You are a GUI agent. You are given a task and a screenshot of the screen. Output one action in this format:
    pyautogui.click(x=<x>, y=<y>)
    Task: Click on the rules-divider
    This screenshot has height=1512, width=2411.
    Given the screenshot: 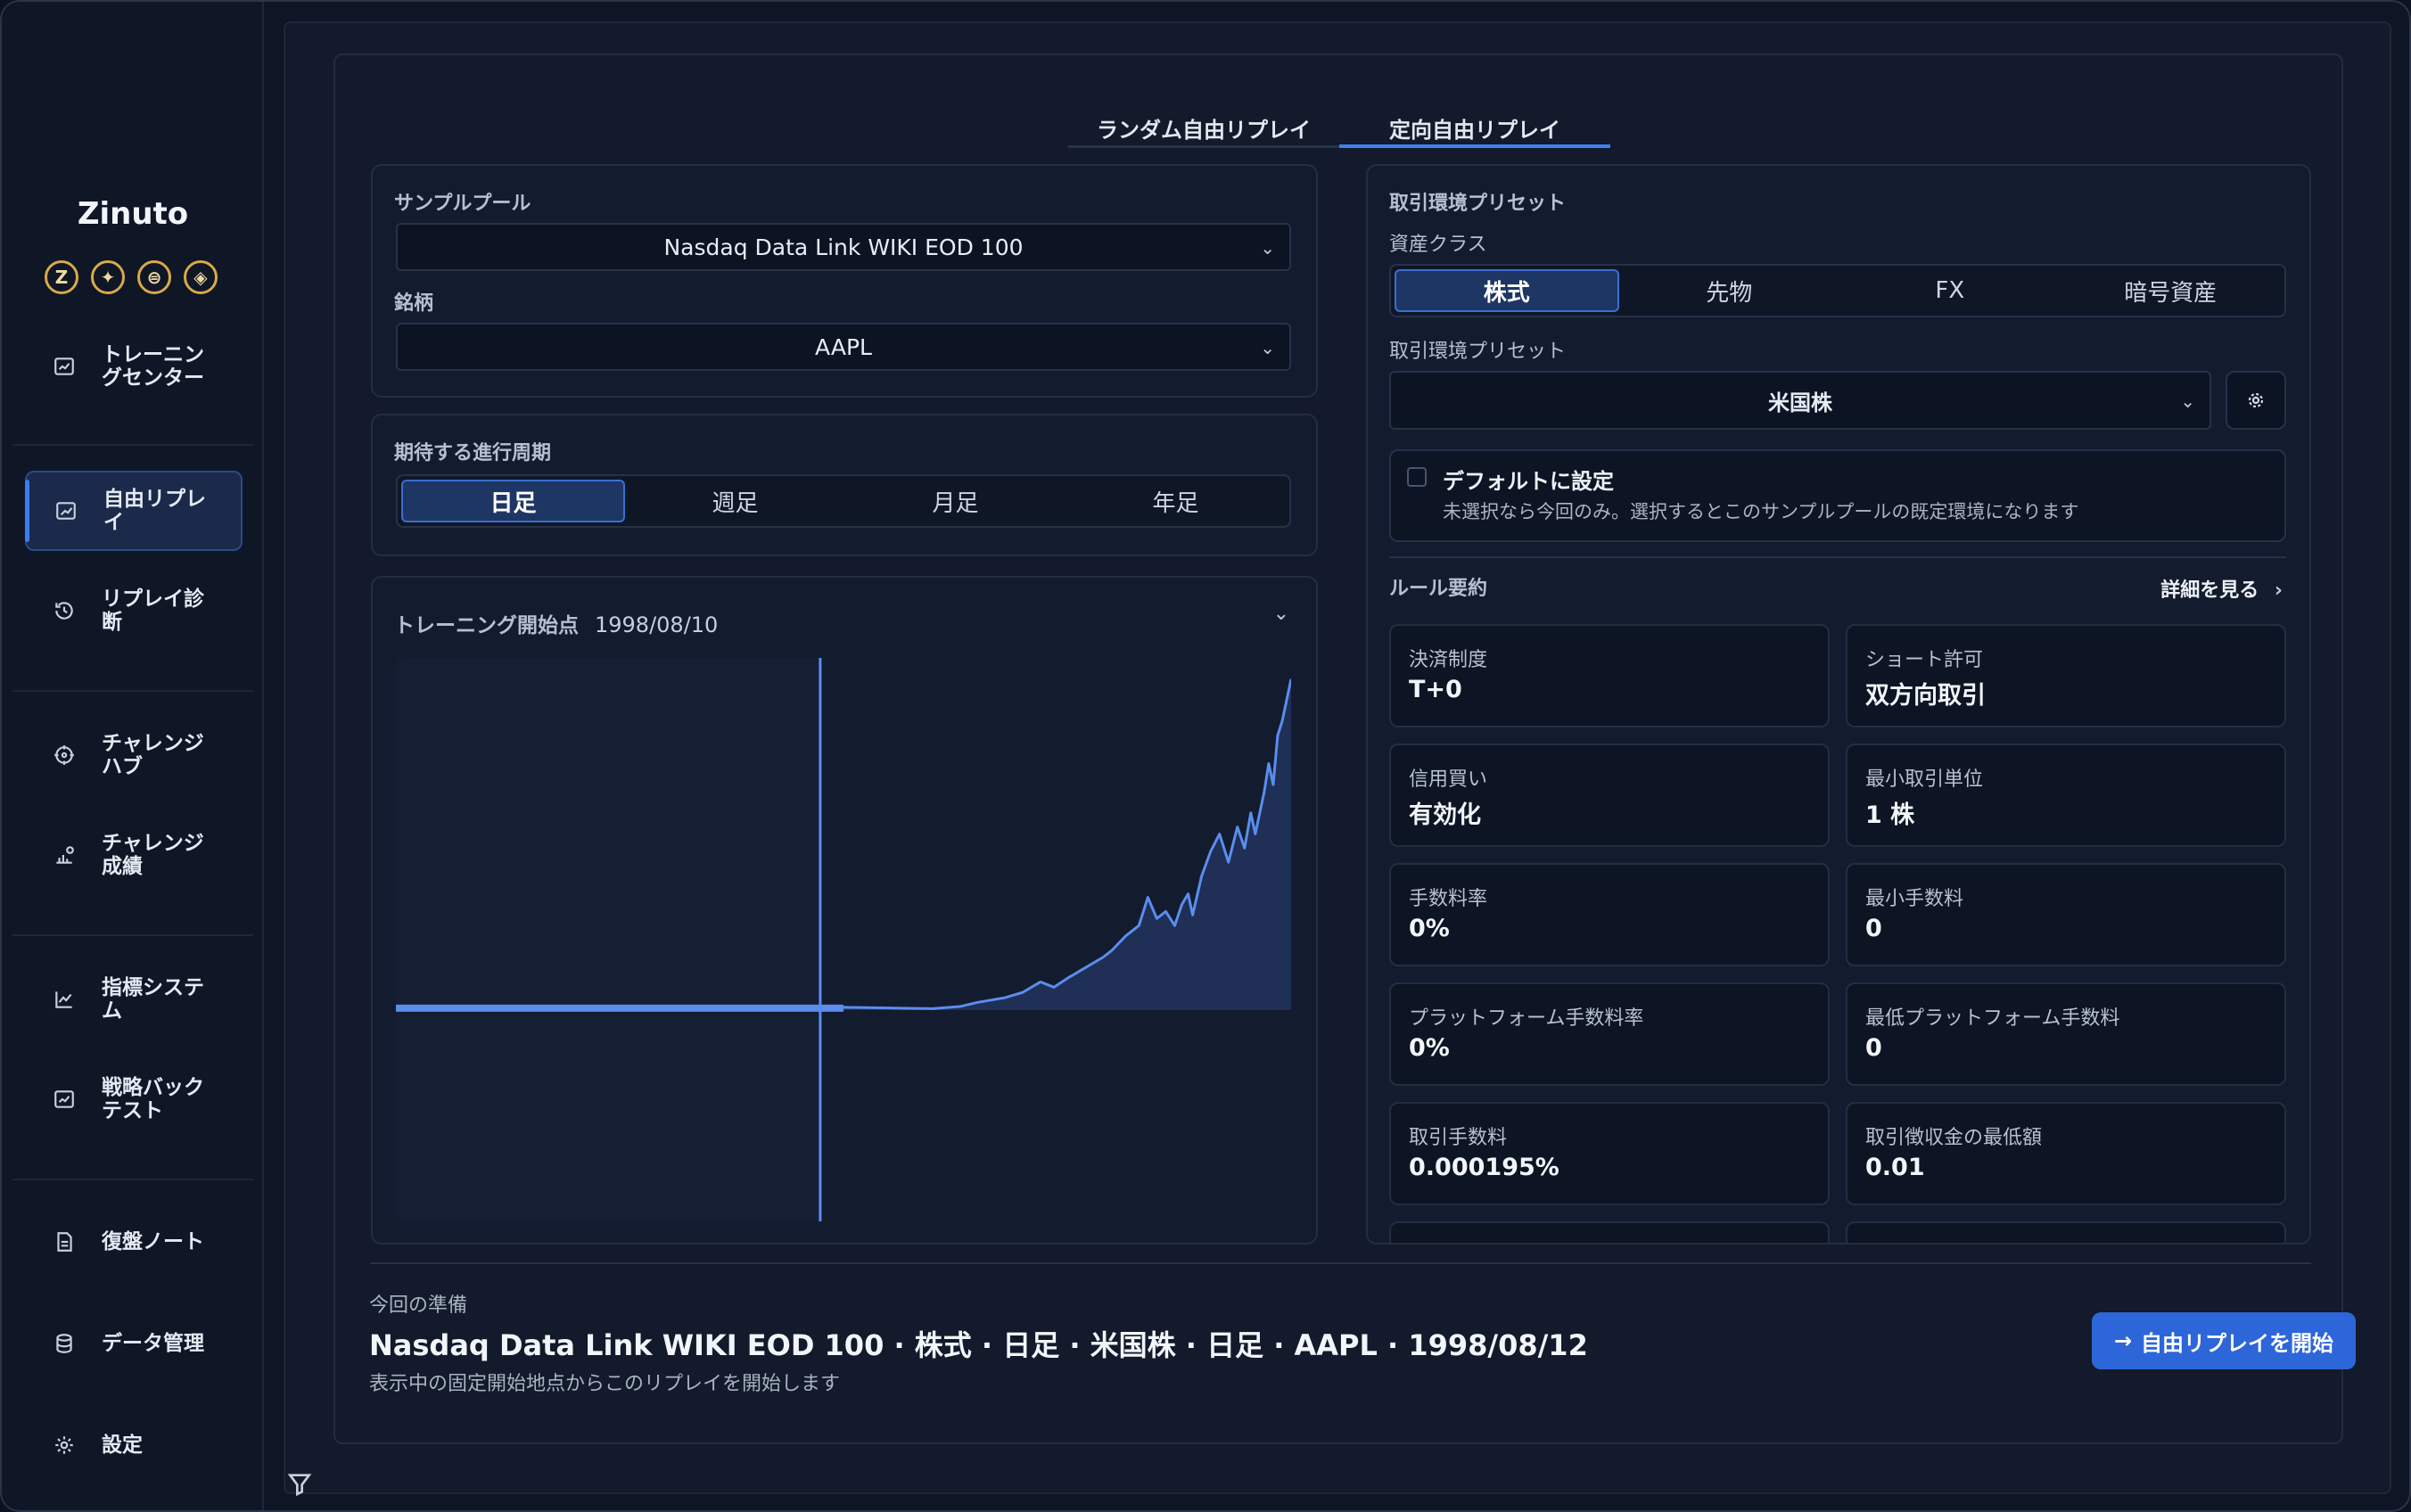 What is the action you would take?
    pyautogui.click(x=1837, y=557)
    